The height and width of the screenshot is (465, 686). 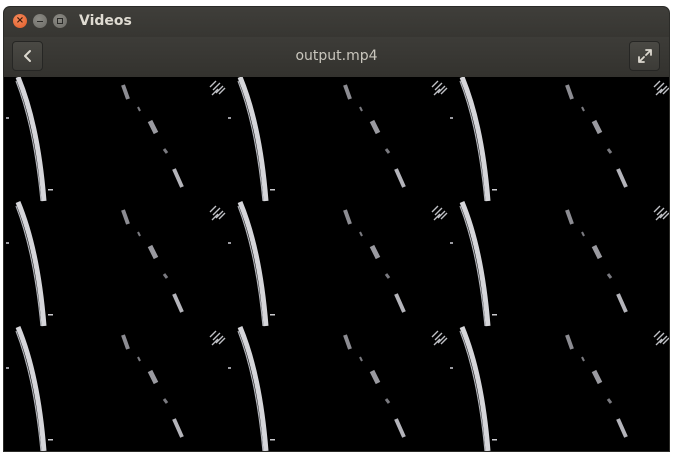 I want to click on app-title: Videos, so click(x=105, y=21).